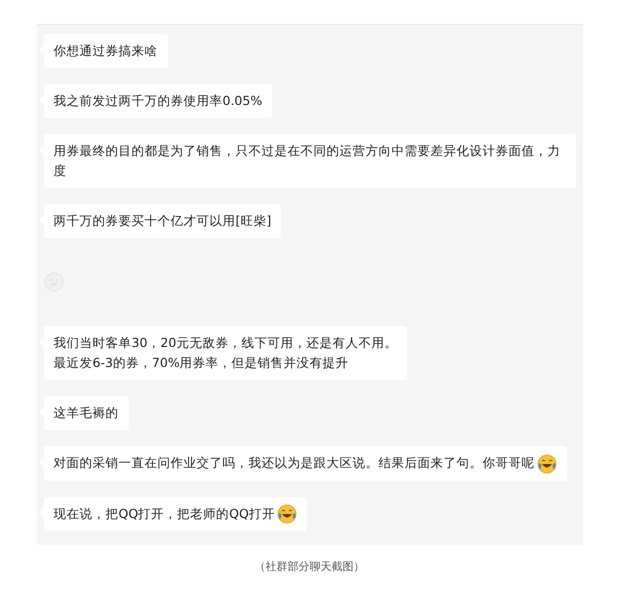  I want to click on faded-smiley-sticker, so click(54, 282).